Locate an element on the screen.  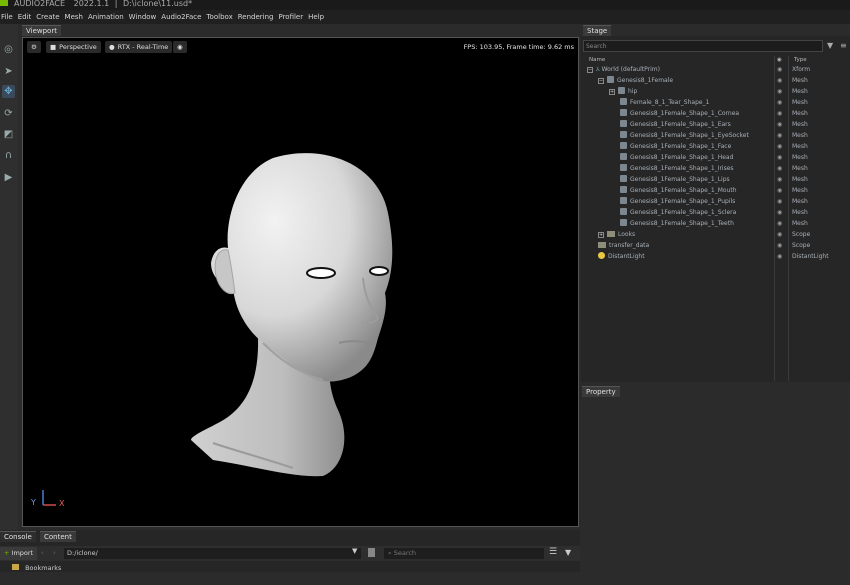
back-icon: ‹ is located at coordinates (42, 553).